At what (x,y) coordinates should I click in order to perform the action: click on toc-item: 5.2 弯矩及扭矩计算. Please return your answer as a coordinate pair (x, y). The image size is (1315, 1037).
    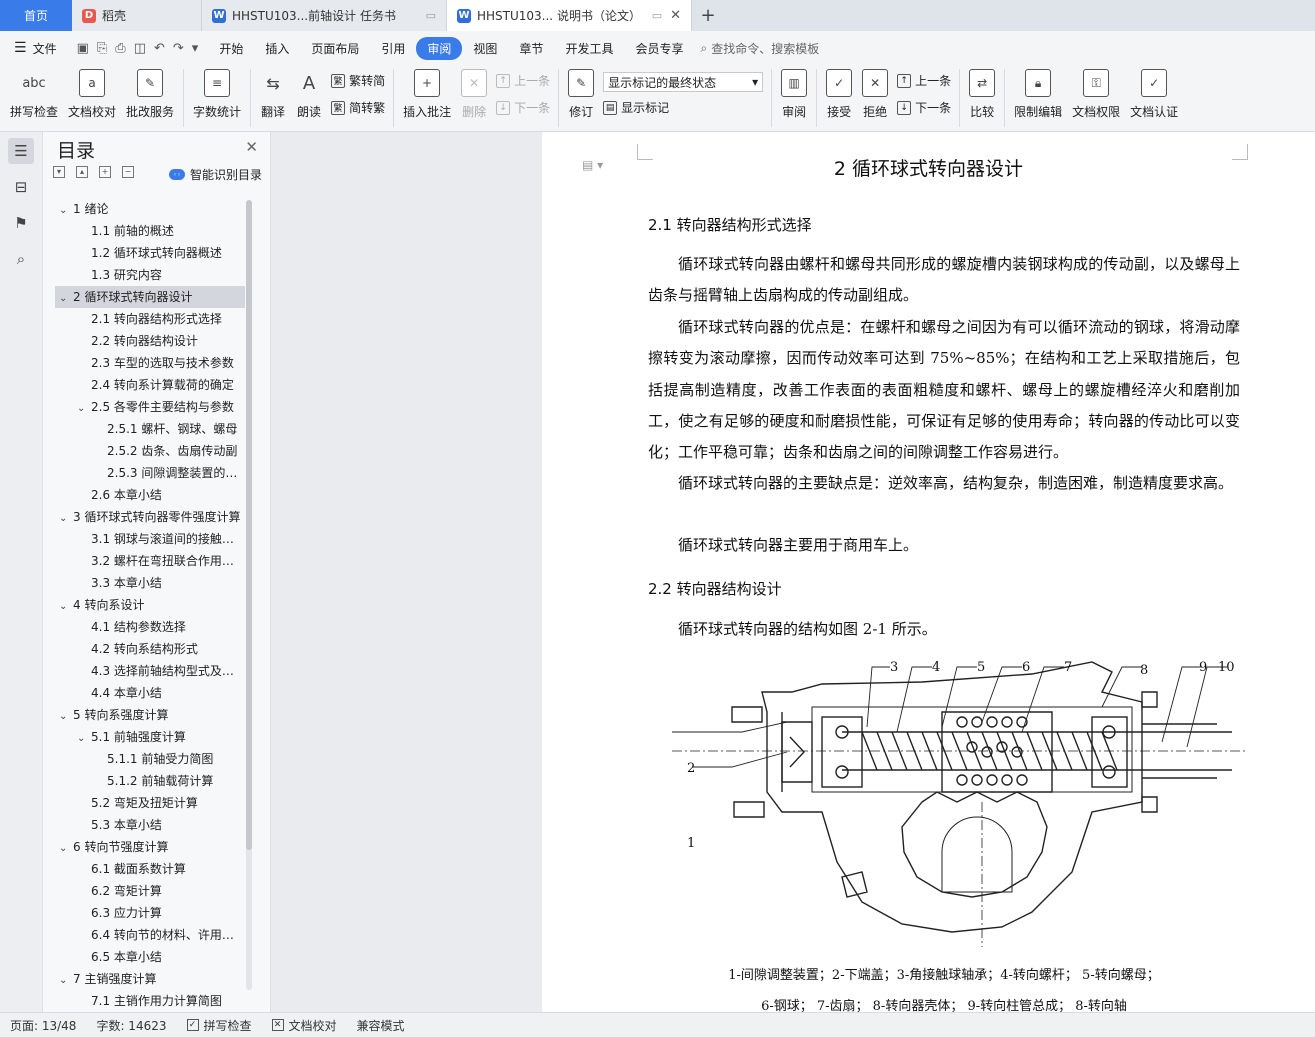
    Looking at the image, I should click on (150, 803).